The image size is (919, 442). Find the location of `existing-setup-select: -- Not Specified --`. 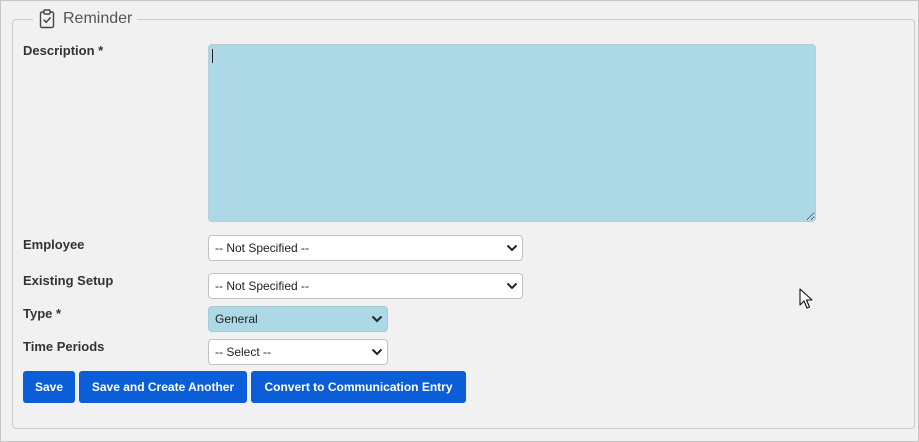

existing-setup-select: -- Not Specified -- is located at coordinates (365, 286).